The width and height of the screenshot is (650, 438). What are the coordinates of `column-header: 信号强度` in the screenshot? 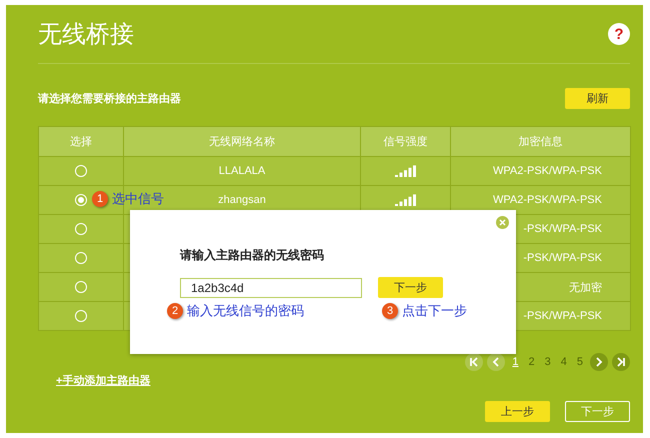 It's located at (405, 141).